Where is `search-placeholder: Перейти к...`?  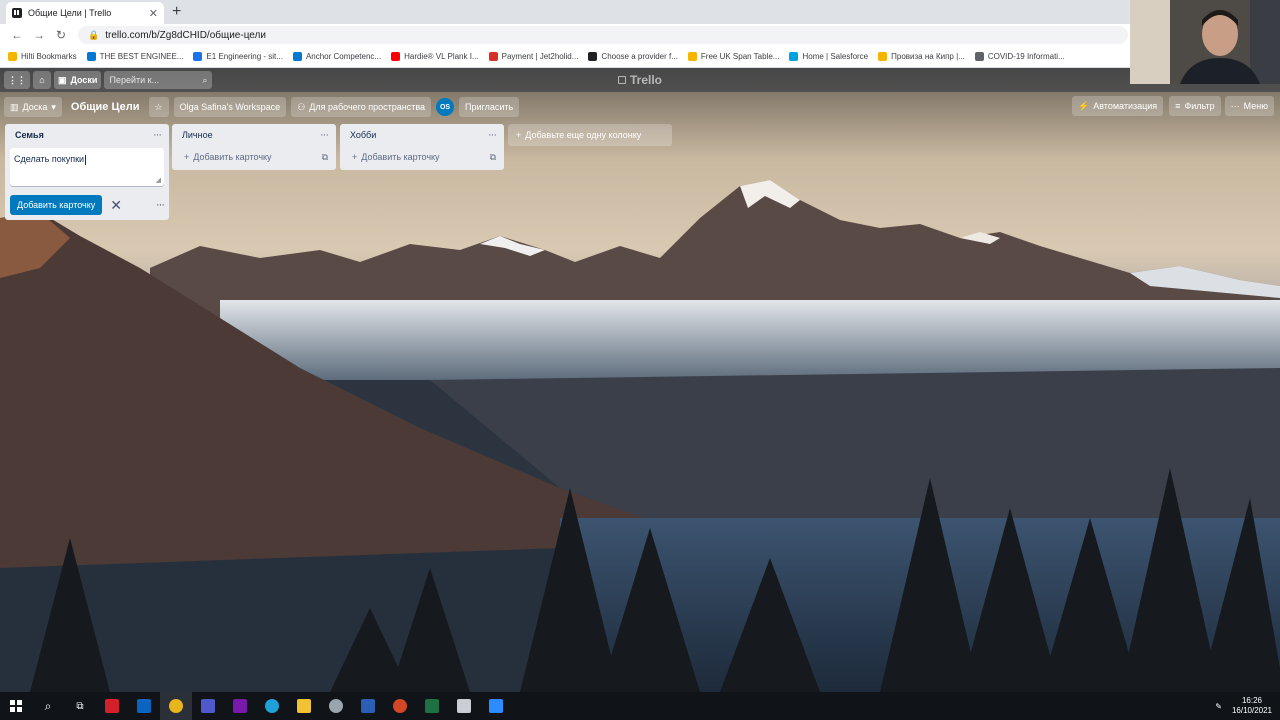 search-placeholder: Перейти к... is located at coordinates (134, 80).